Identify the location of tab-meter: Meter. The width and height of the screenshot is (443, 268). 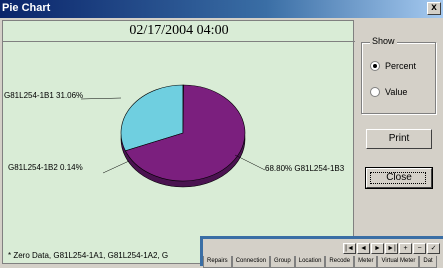
(366, 262).